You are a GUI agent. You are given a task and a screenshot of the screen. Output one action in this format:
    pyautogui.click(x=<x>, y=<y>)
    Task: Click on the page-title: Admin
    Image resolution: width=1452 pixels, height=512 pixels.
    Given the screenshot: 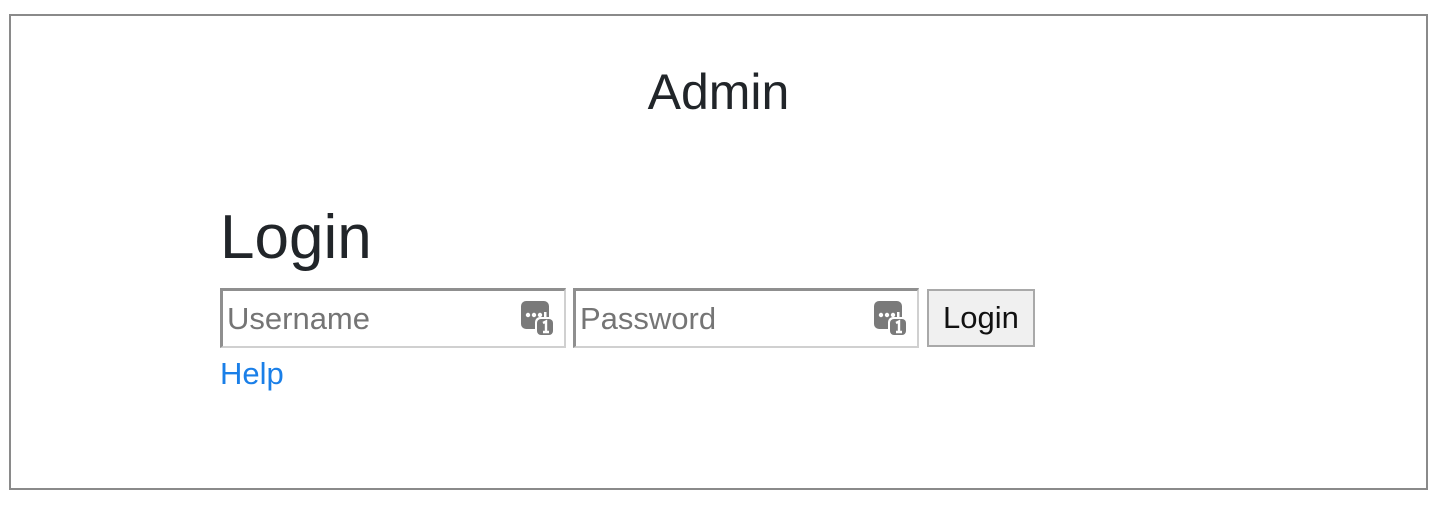 What is the action you would take?
    pyautogui.click(x=718, y=92)
    